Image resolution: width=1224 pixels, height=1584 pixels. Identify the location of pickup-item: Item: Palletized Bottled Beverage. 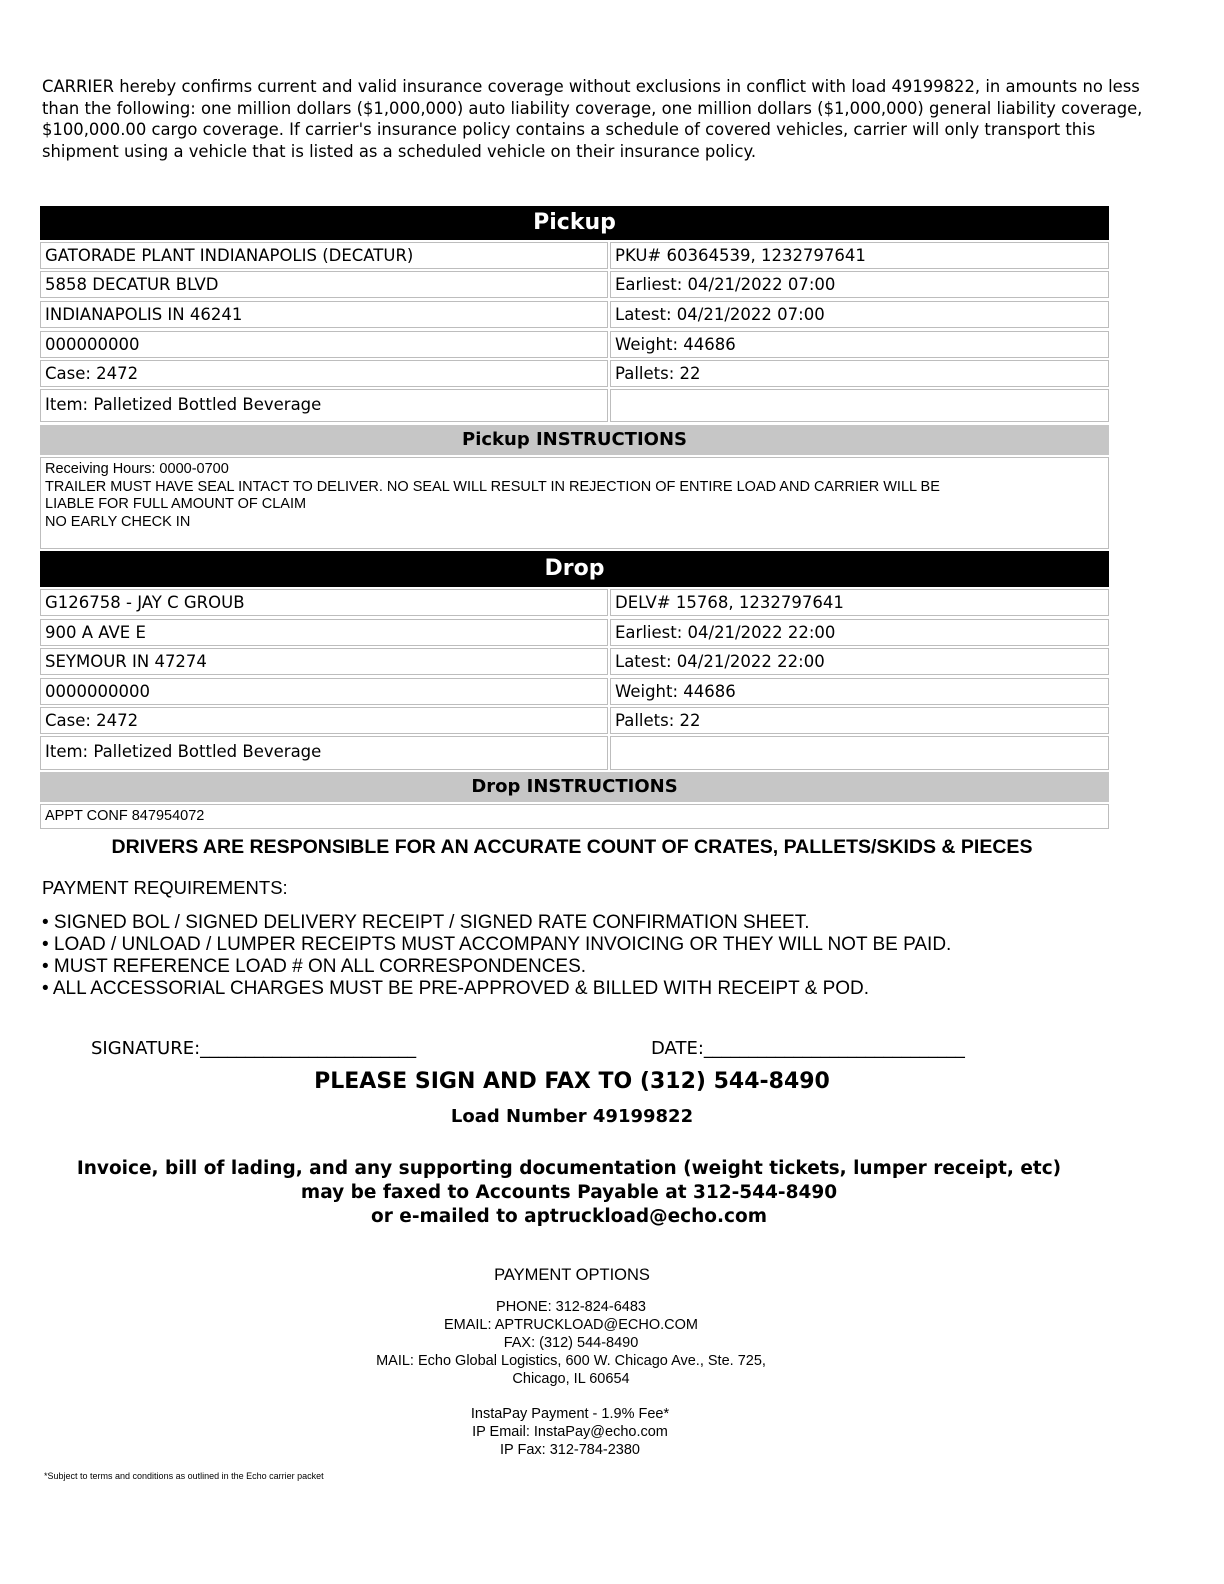
(324, 405).